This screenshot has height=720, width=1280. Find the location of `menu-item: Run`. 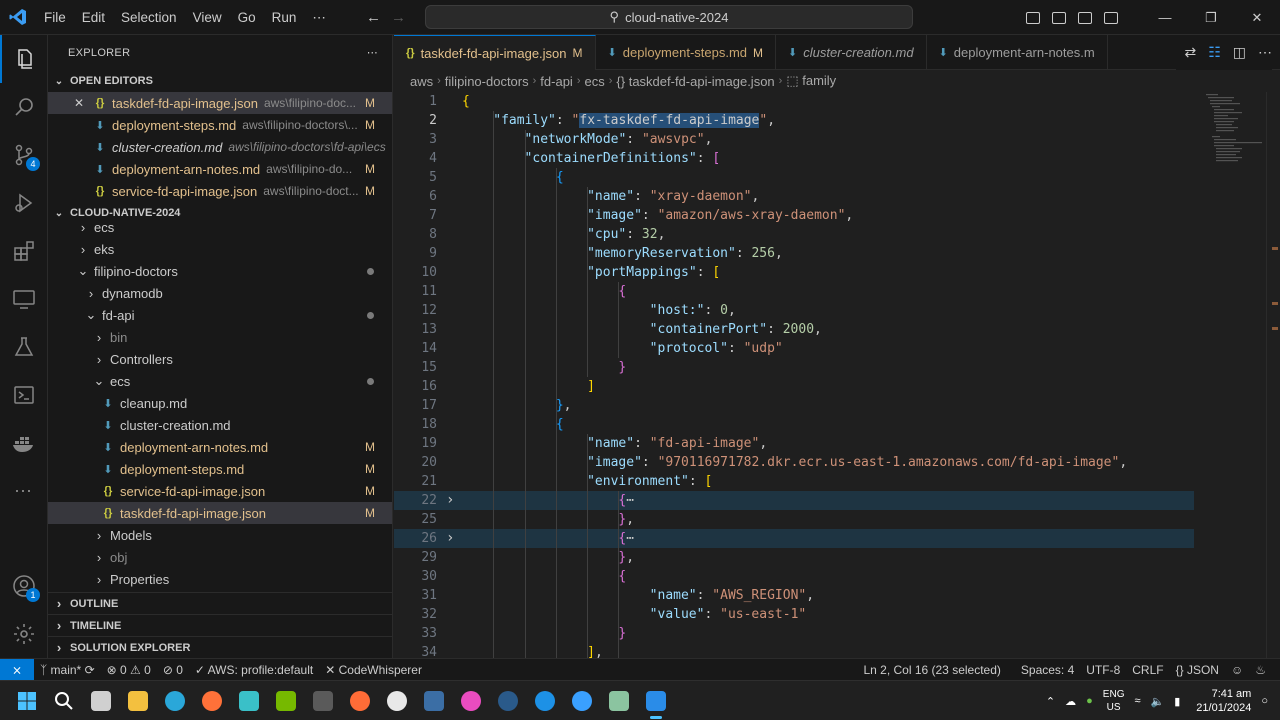

menu-item: Run is located at coordinates (284, 17).